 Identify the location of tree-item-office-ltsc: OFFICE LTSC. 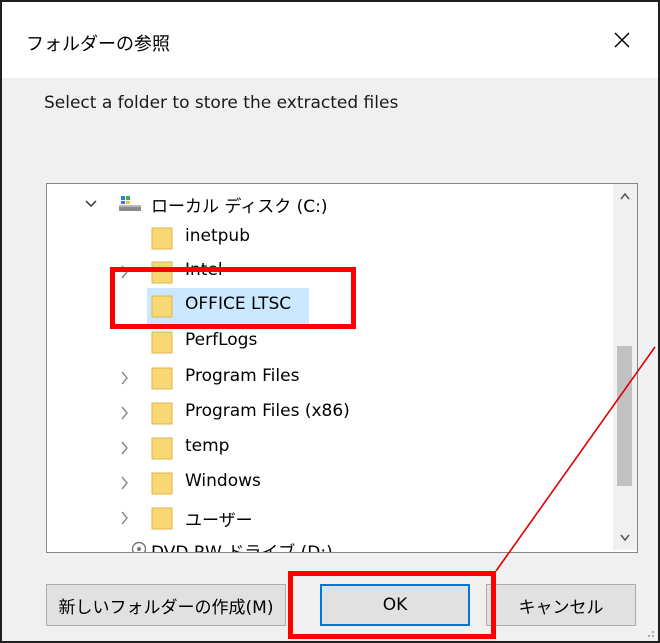
(329, 306).